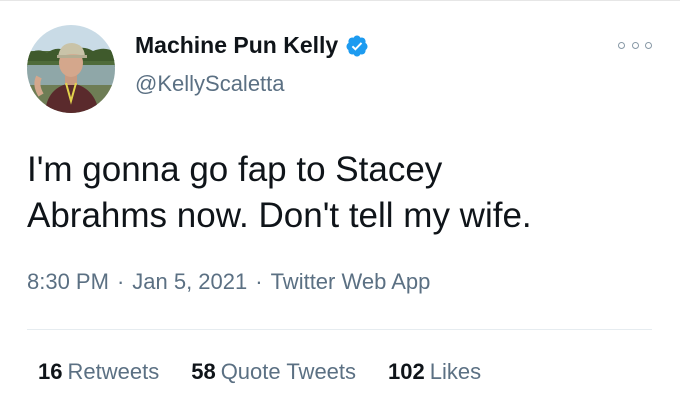 This screenshot has height=409, width=680. I want to click on more-options-button, so click(635, 45).